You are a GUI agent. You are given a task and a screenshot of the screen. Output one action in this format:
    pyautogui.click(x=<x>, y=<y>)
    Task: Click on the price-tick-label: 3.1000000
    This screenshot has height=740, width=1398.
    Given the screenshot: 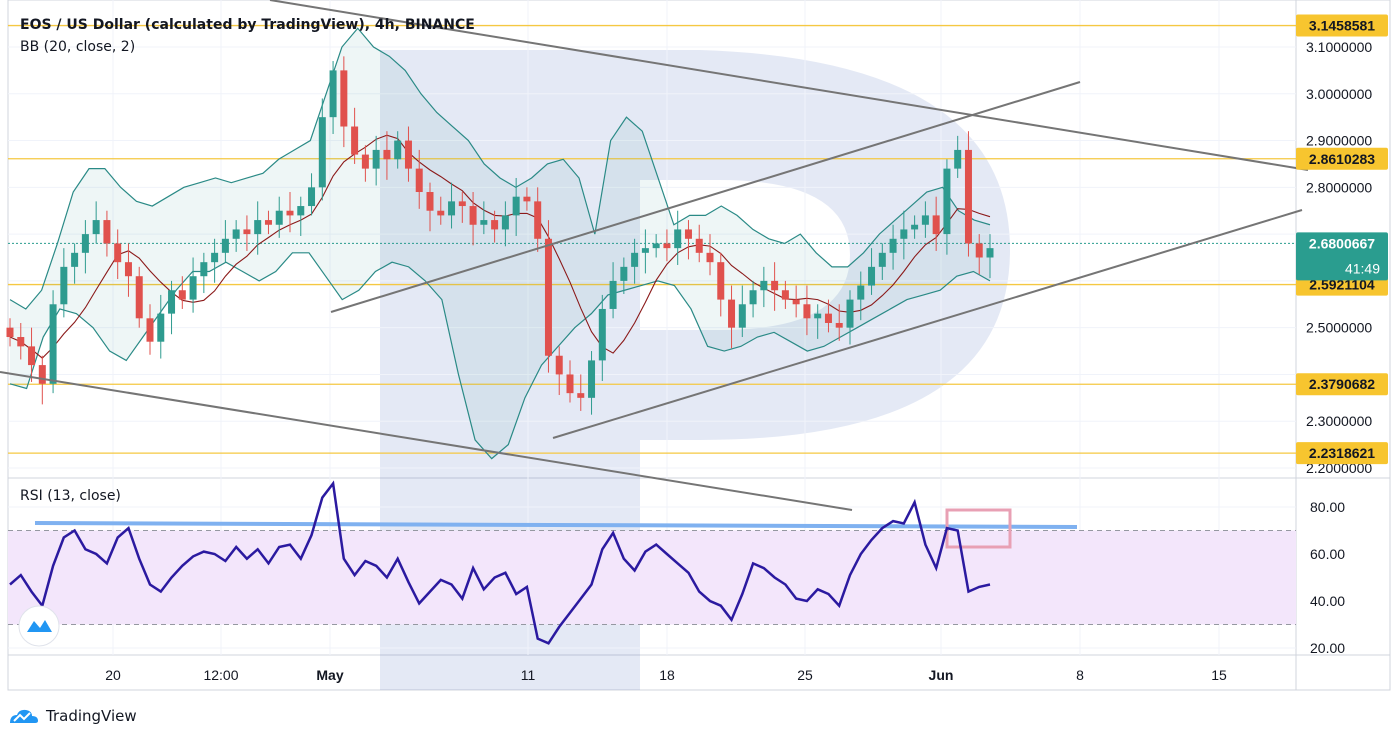 What is the action you would take?
    pyautogui.click(x=1339, y=47)
    